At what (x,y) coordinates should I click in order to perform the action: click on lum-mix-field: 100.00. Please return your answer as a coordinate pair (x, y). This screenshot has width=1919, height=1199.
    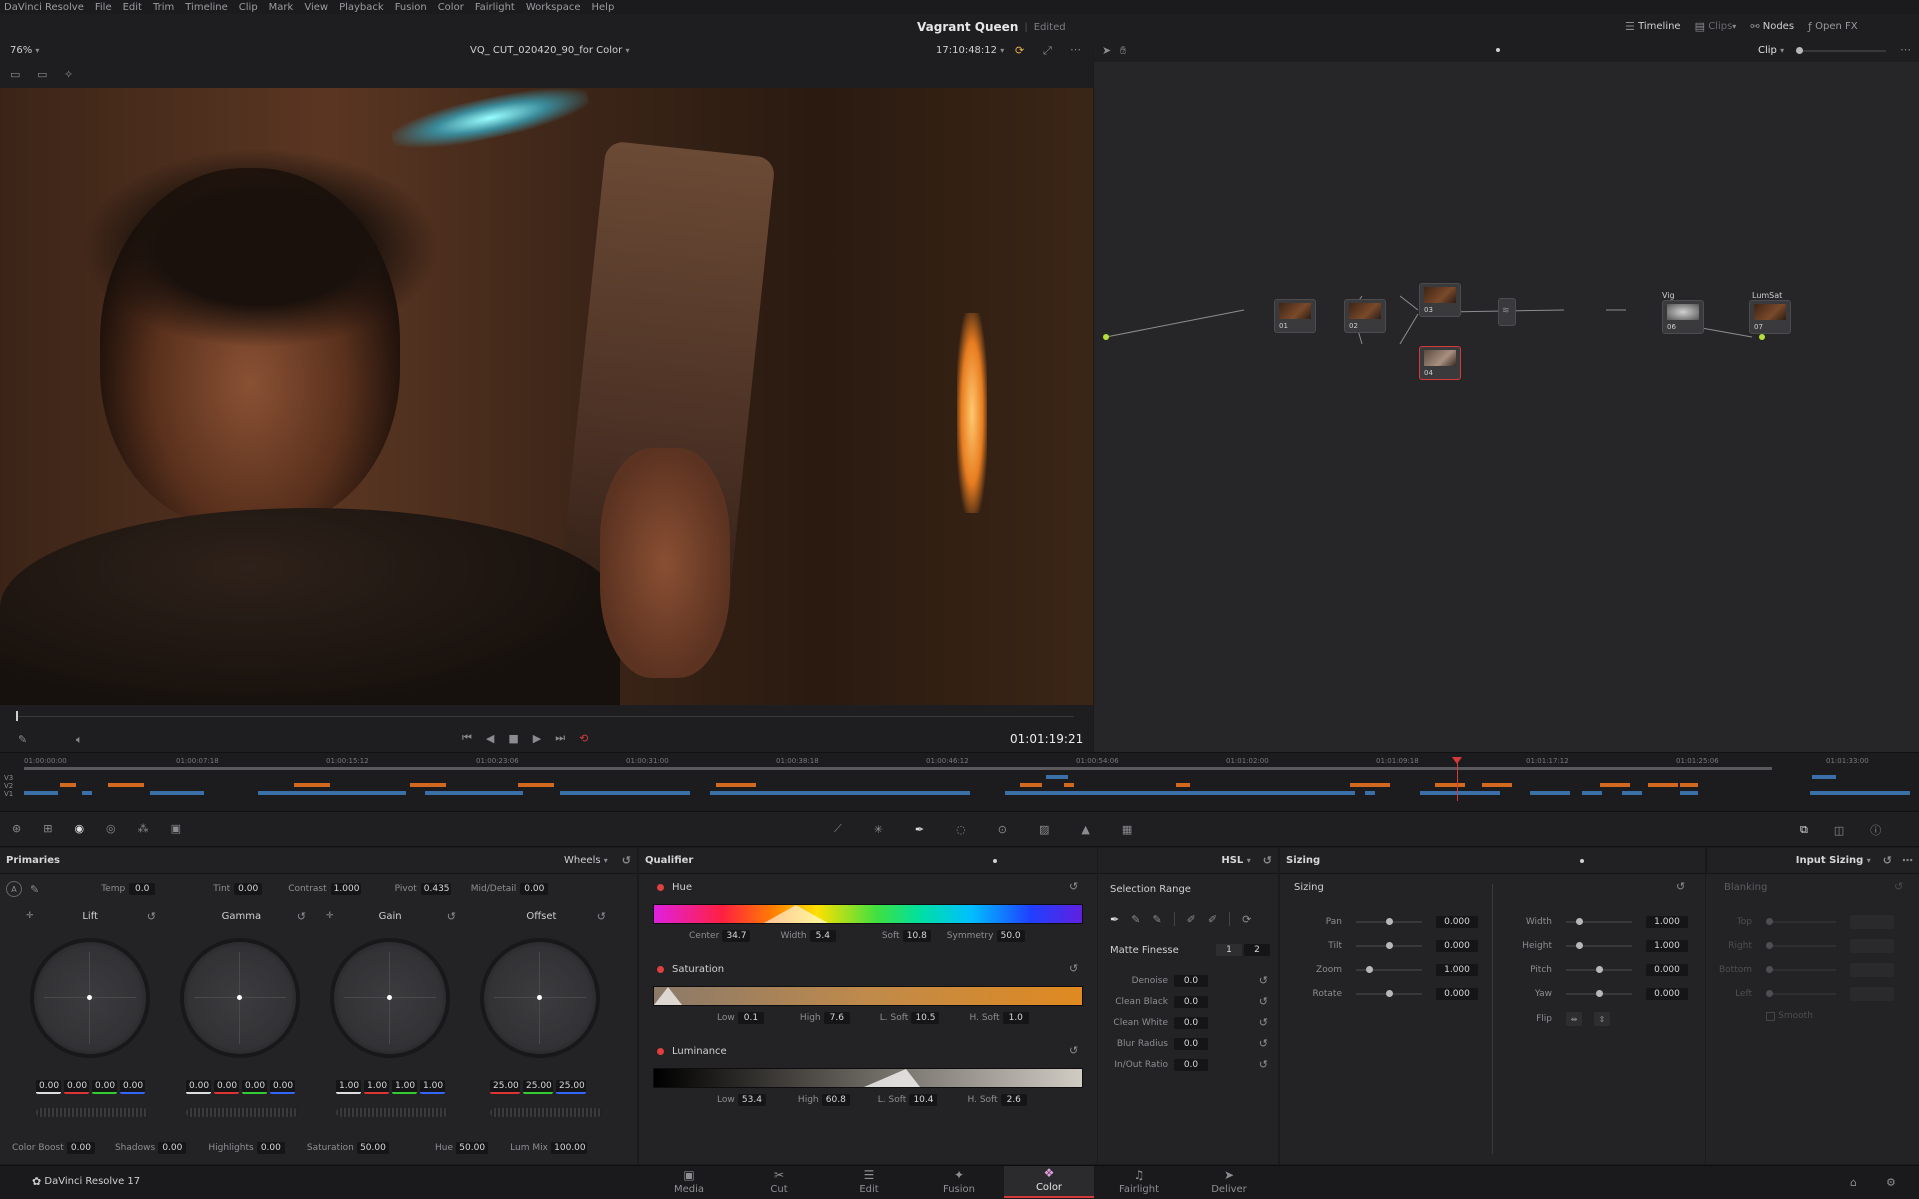
    Looking at the image, I should click on (569, 1148).